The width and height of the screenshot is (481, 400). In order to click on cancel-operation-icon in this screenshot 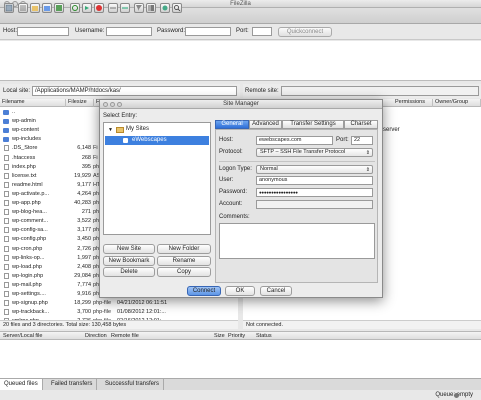, I will do `click(99, 8)`.